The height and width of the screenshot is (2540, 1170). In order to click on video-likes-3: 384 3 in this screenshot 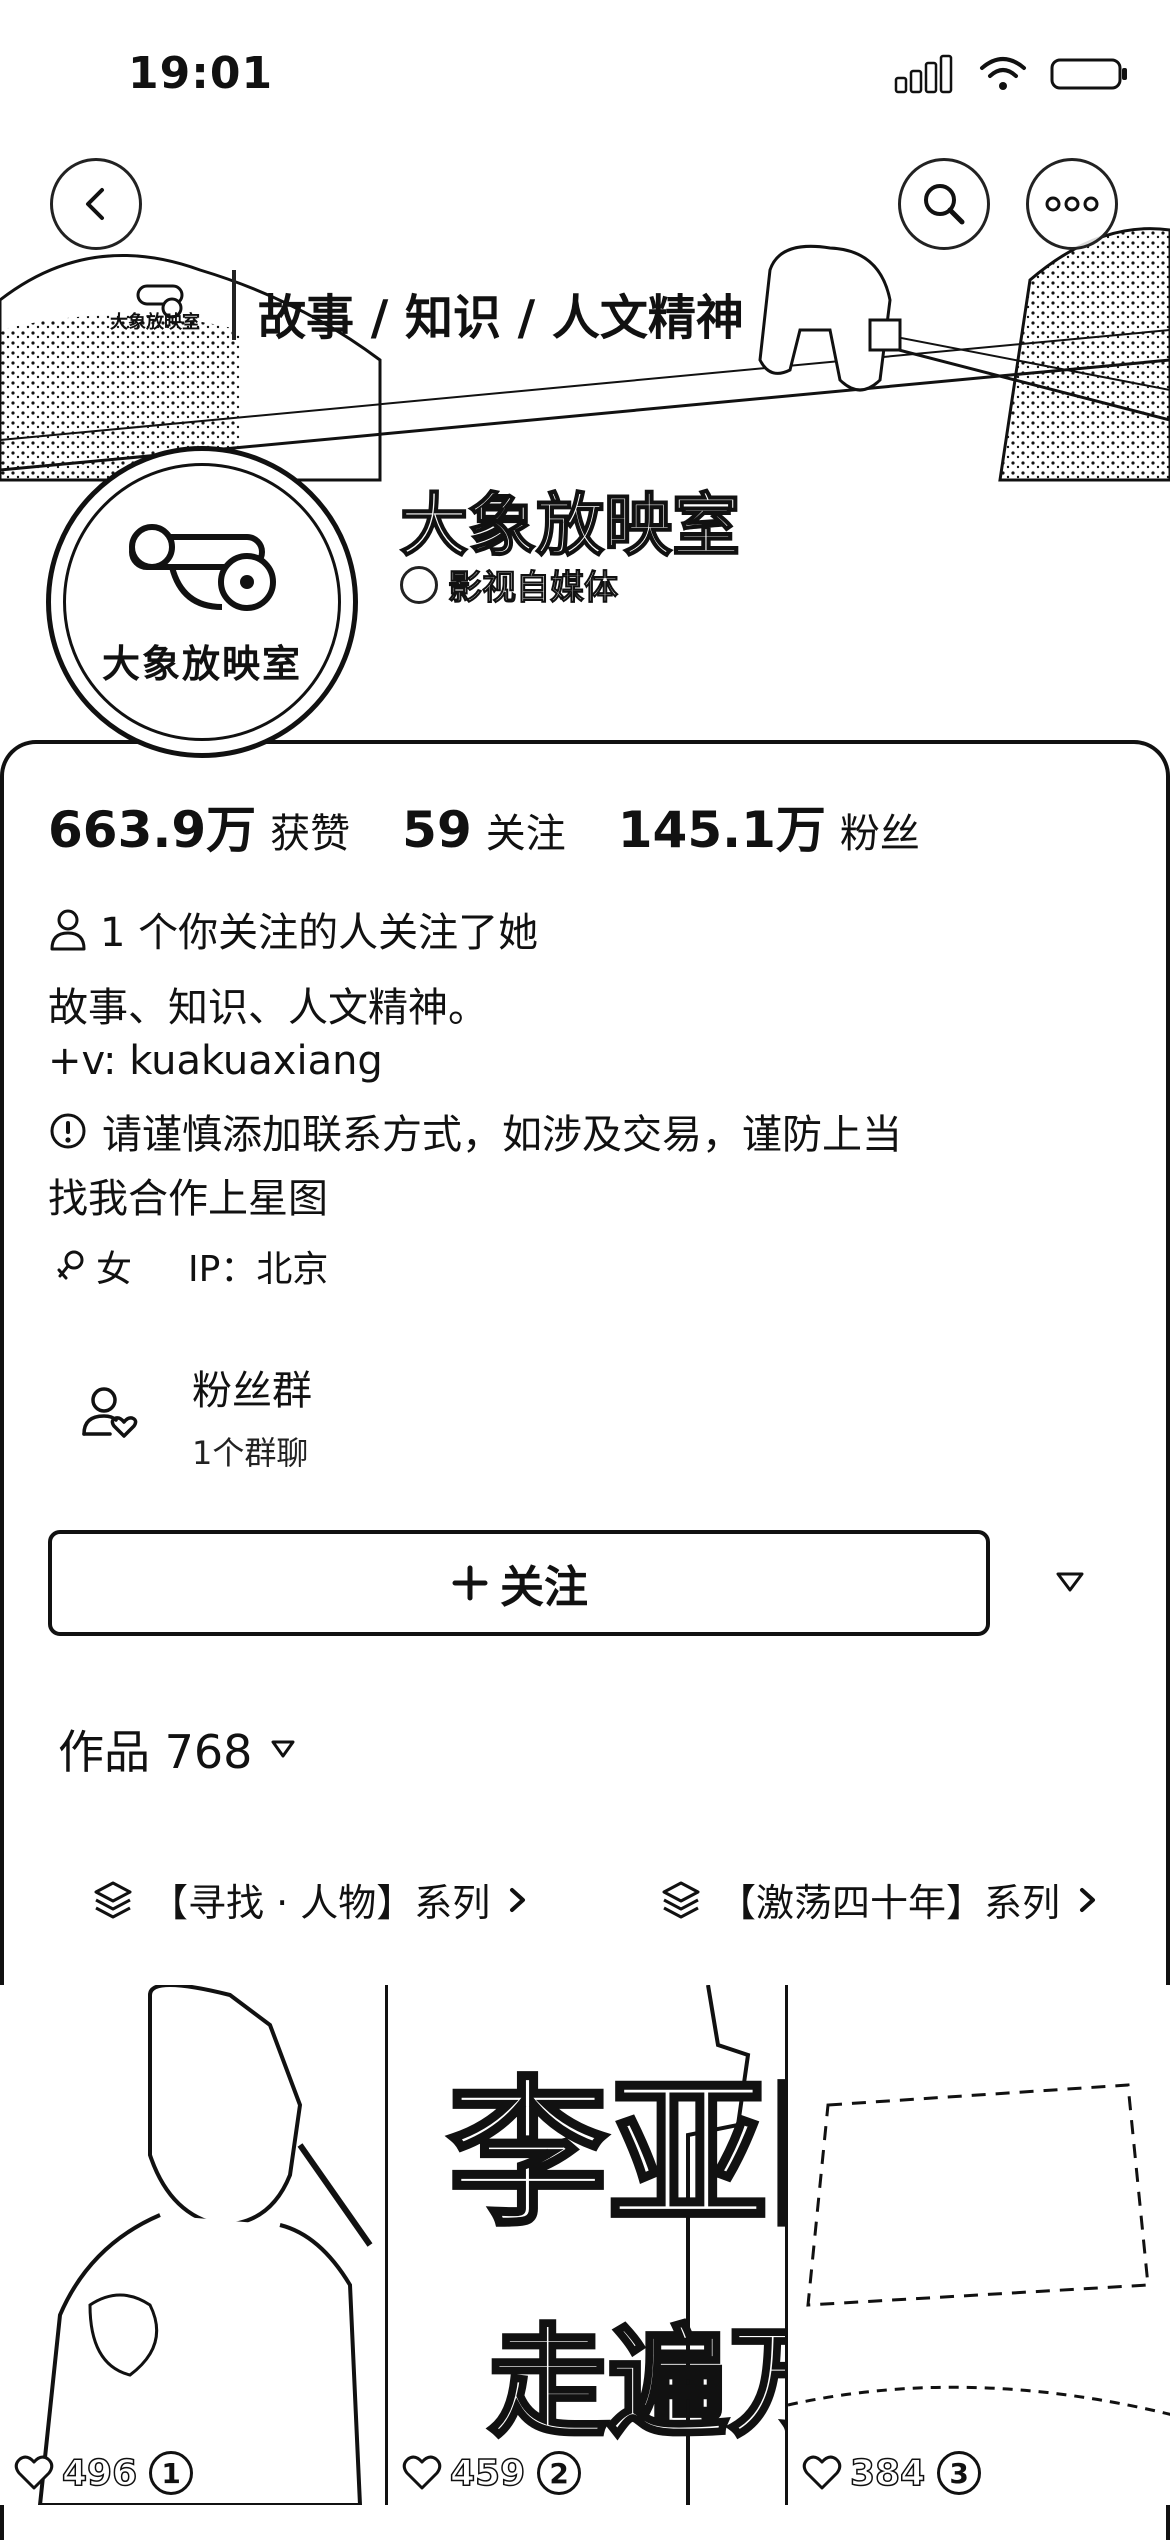, I will do `click(892, 2473)`.